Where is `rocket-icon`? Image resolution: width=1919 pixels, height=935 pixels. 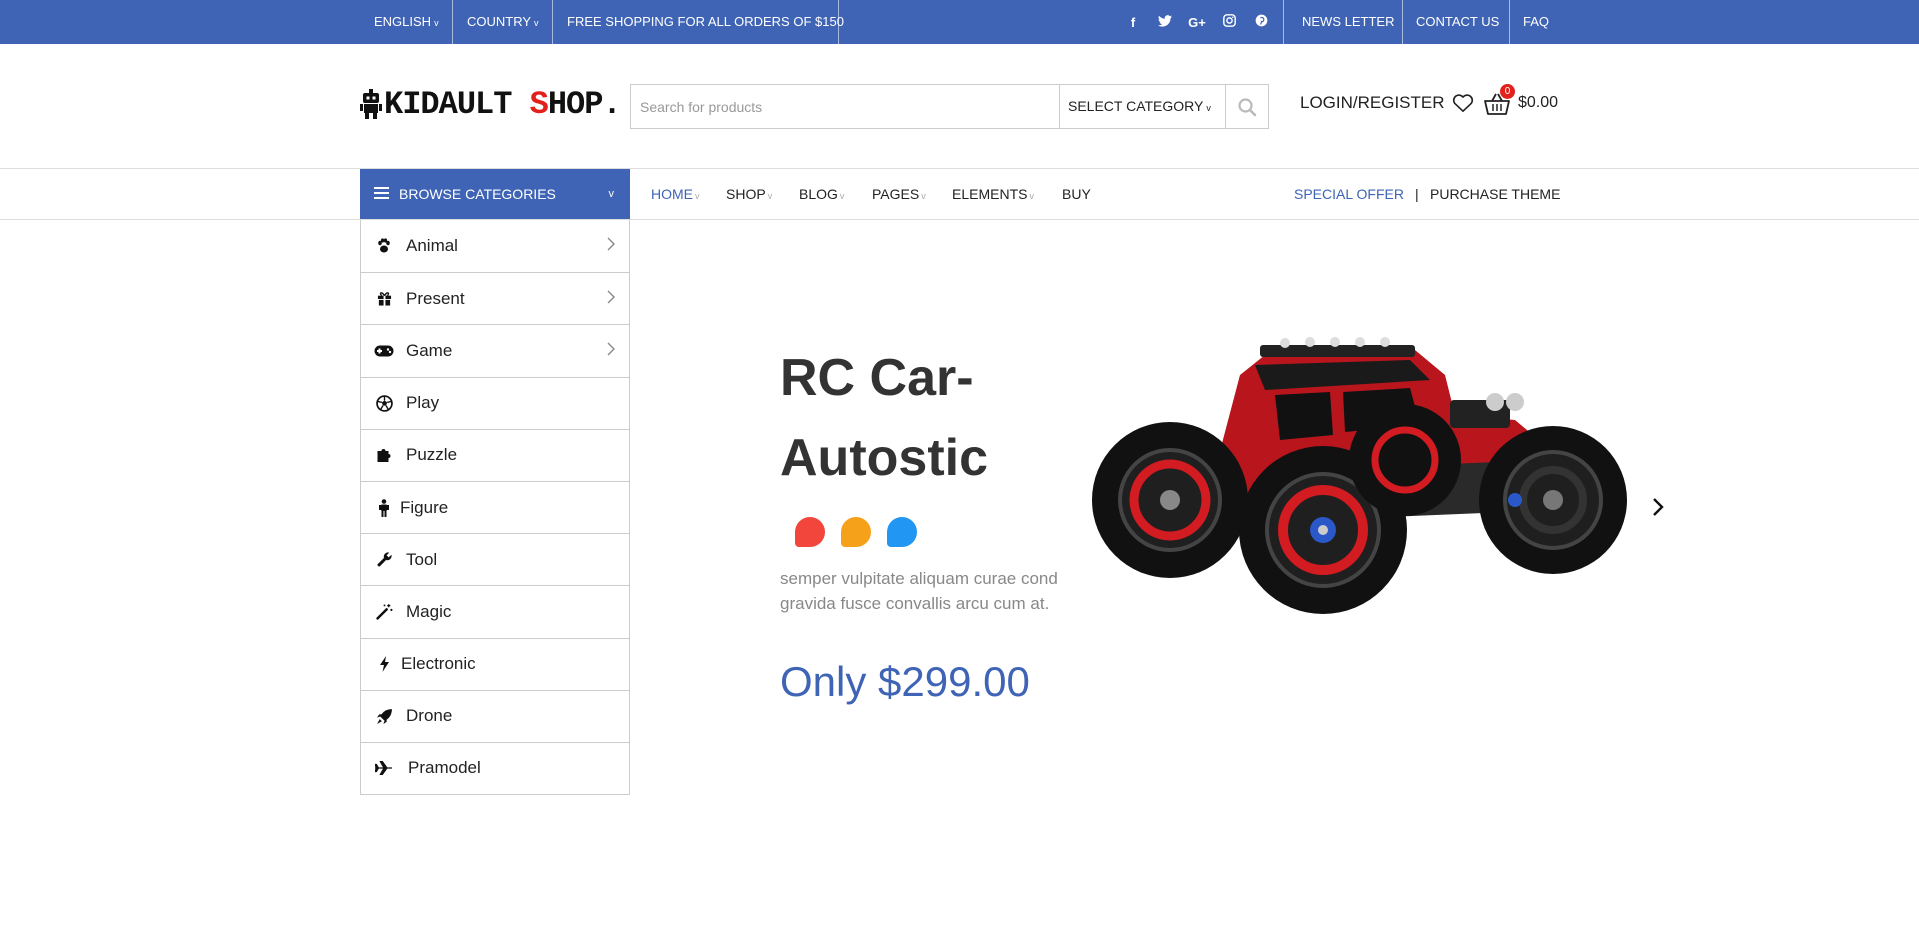 rocket-icon is located at coordinates (384, 716).